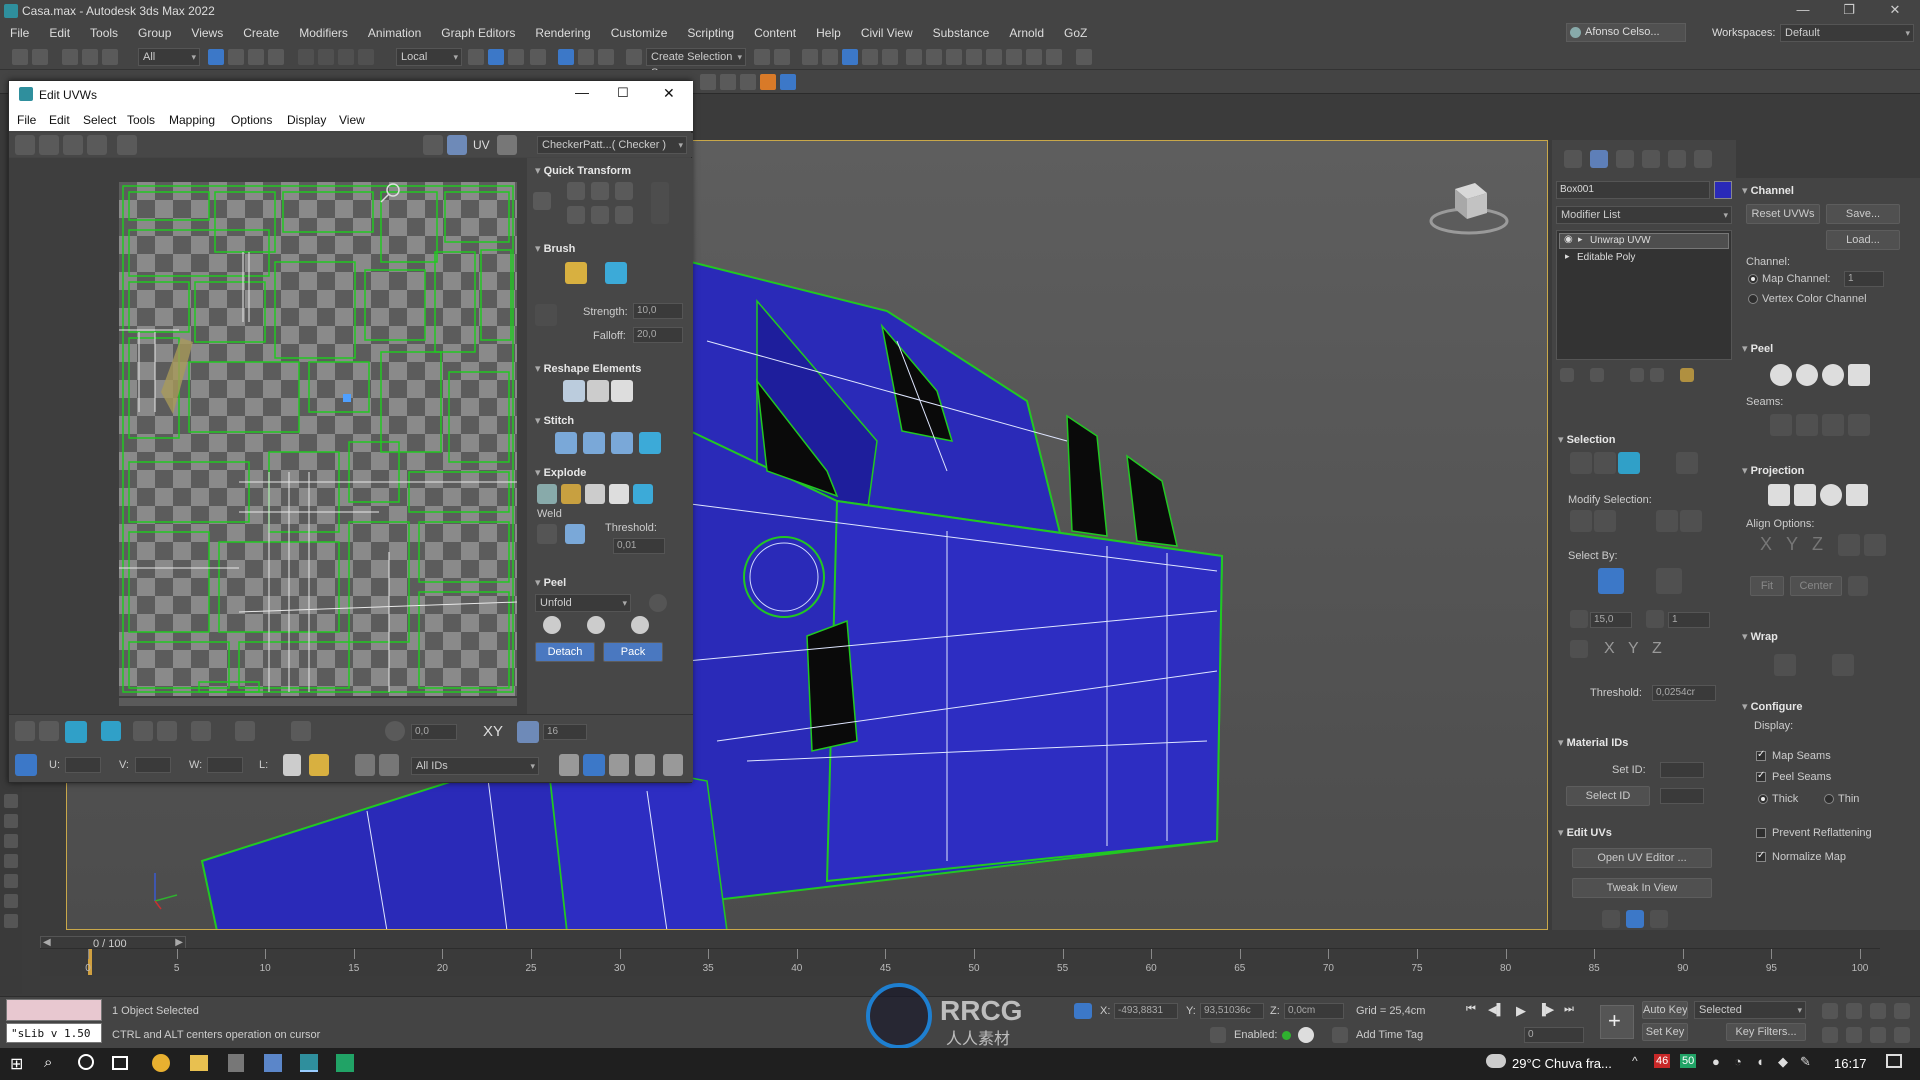 Image resolution: width=1920 pixels, height=1080 pixels. What do you see at coordinates (1688, 1061) in the screenshot?
I see `tray-badge-green: 50` at bounding box center [1688, 1061].